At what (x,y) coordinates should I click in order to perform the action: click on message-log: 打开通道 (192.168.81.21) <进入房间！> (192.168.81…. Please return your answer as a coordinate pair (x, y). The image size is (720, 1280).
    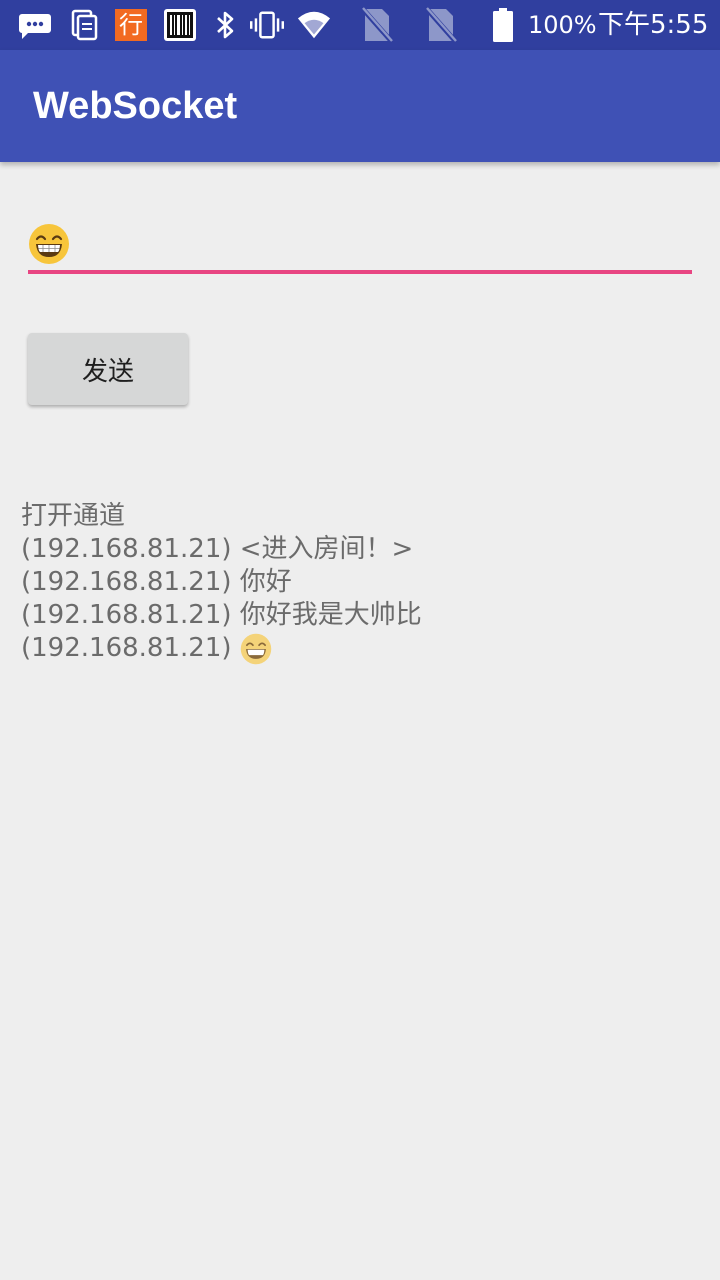
    Looking at the image, I should click on (361, 582).